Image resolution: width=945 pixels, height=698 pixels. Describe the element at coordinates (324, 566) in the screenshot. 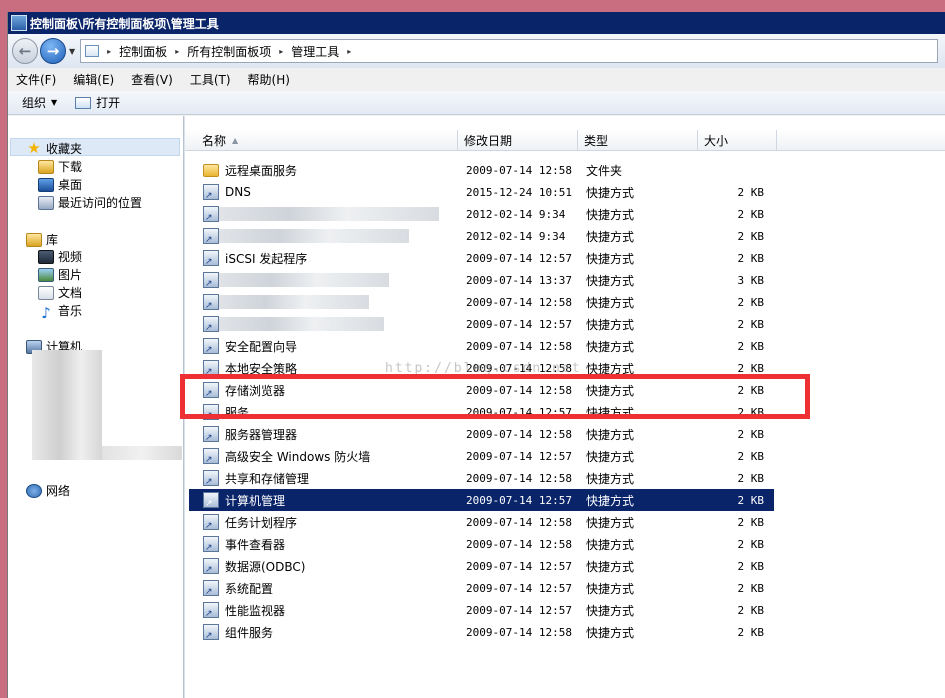

I see `file-name-cell: 数据源(ODBC)` at that location.